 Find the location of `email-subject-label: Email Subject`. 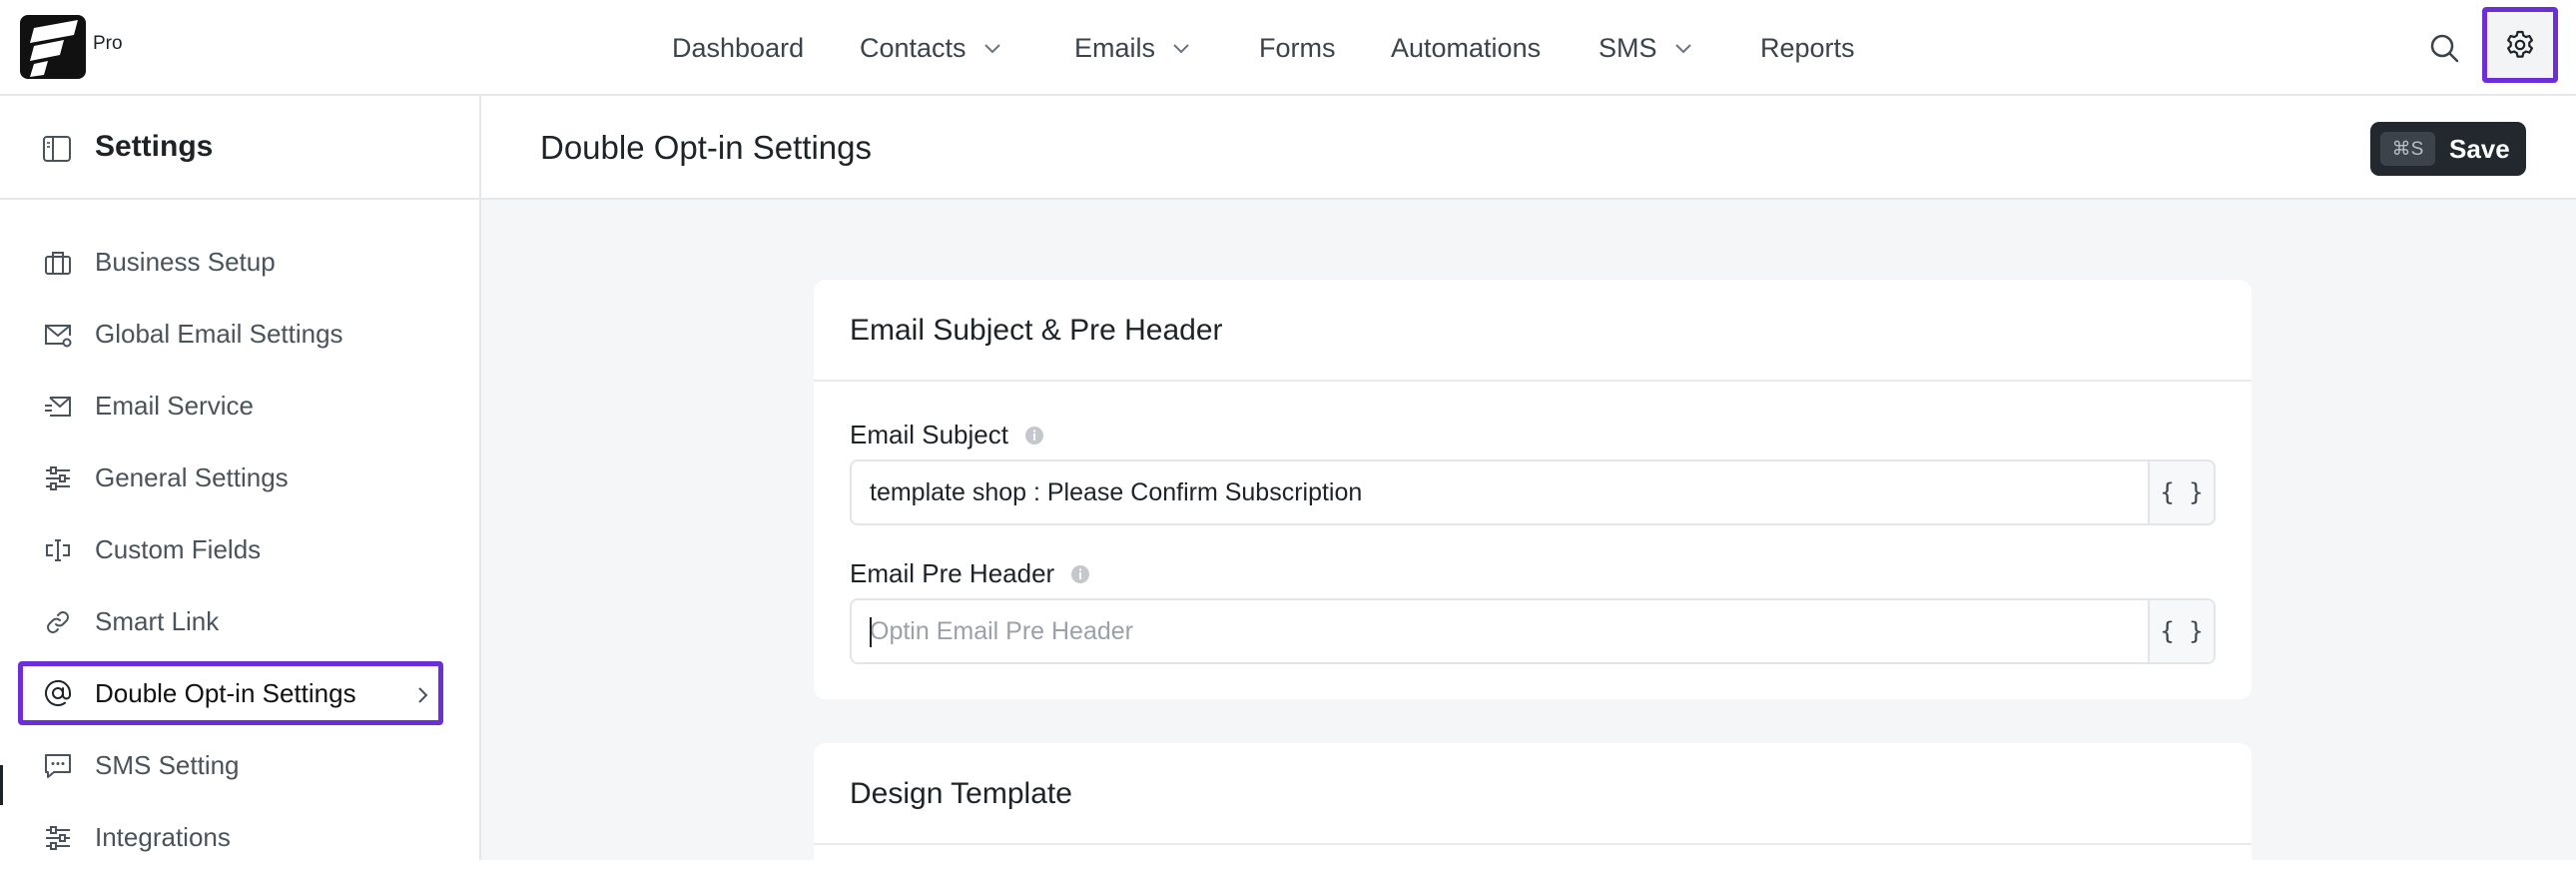

email-subject-label: Email Subject is located at coordinates (947, 435).